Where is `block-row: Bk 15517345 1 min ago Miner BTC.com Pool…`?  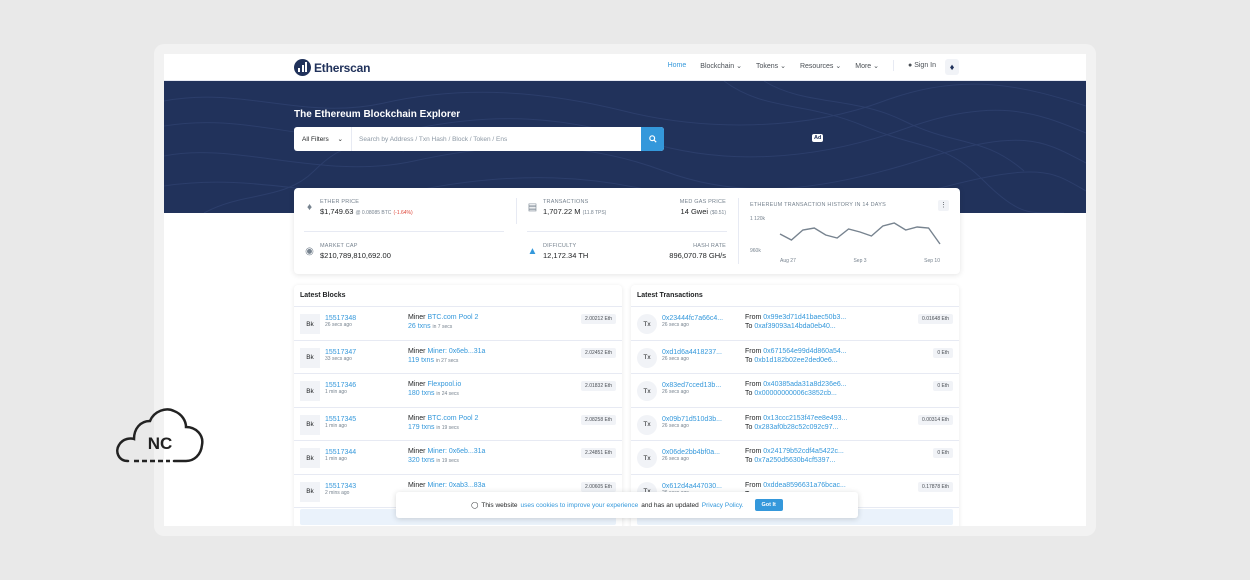 block-row: Bk 15517345 1 min ago Miner BTC.com Pool… is located at coordinates (458, 424).